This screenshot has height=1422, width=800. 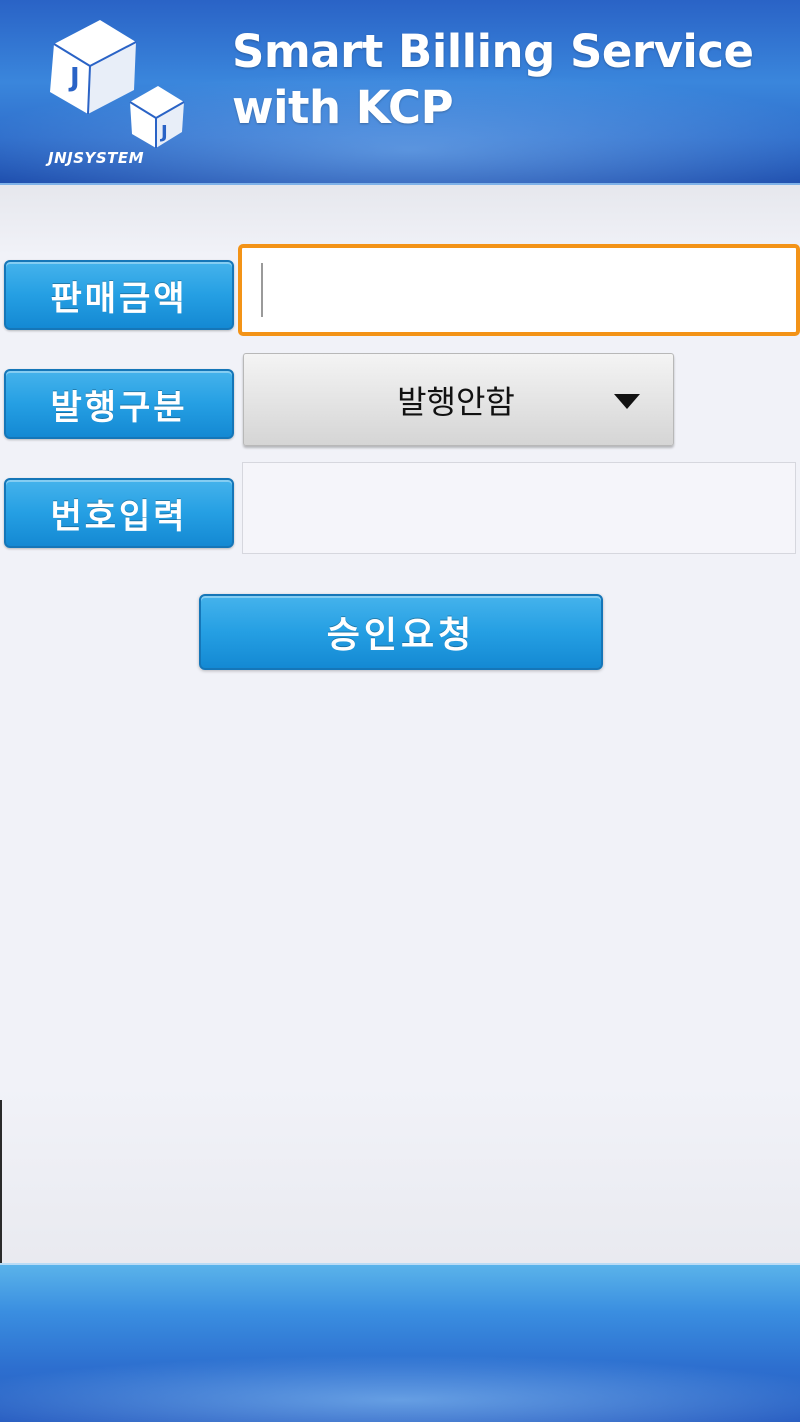 I want to click on issue-type-selected-value: 발행안함, so click(x=456, y=401).